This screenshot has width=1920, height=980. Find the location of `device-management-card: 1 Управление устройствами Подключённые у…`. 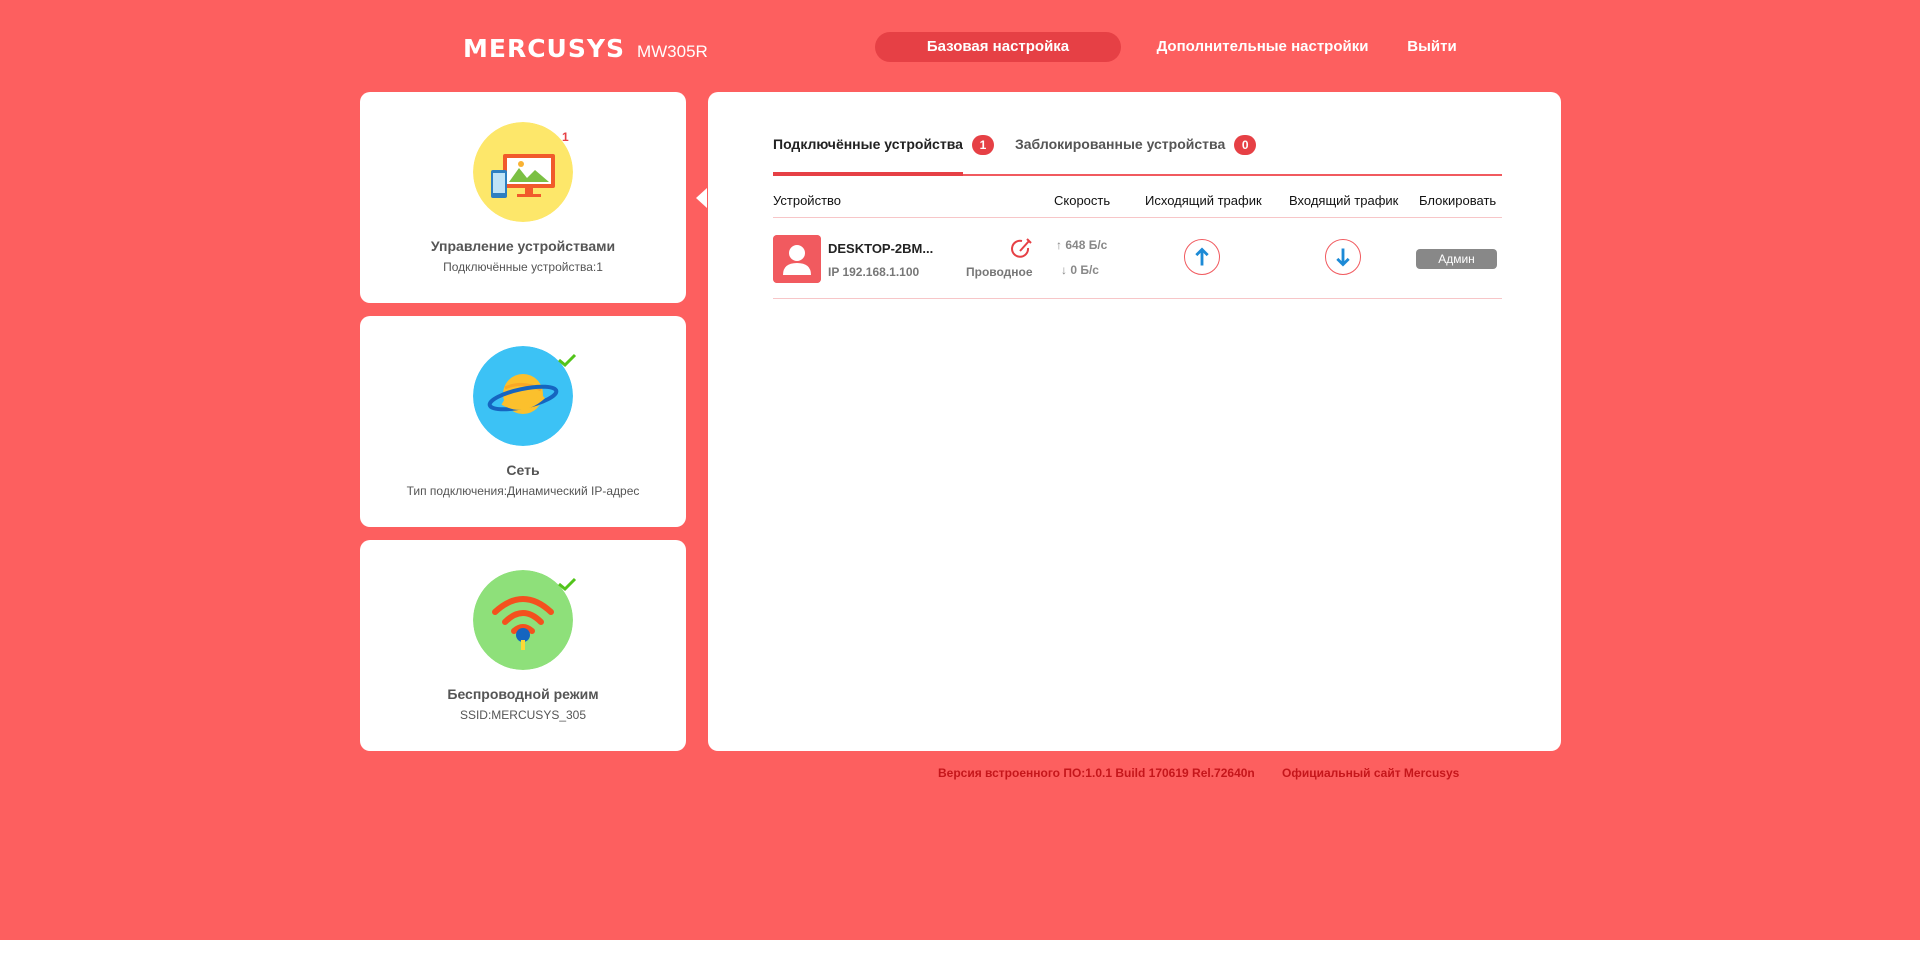

device-management-card: 1 Управление устройствами Подключённые у… is located at coordinates (523, 197).